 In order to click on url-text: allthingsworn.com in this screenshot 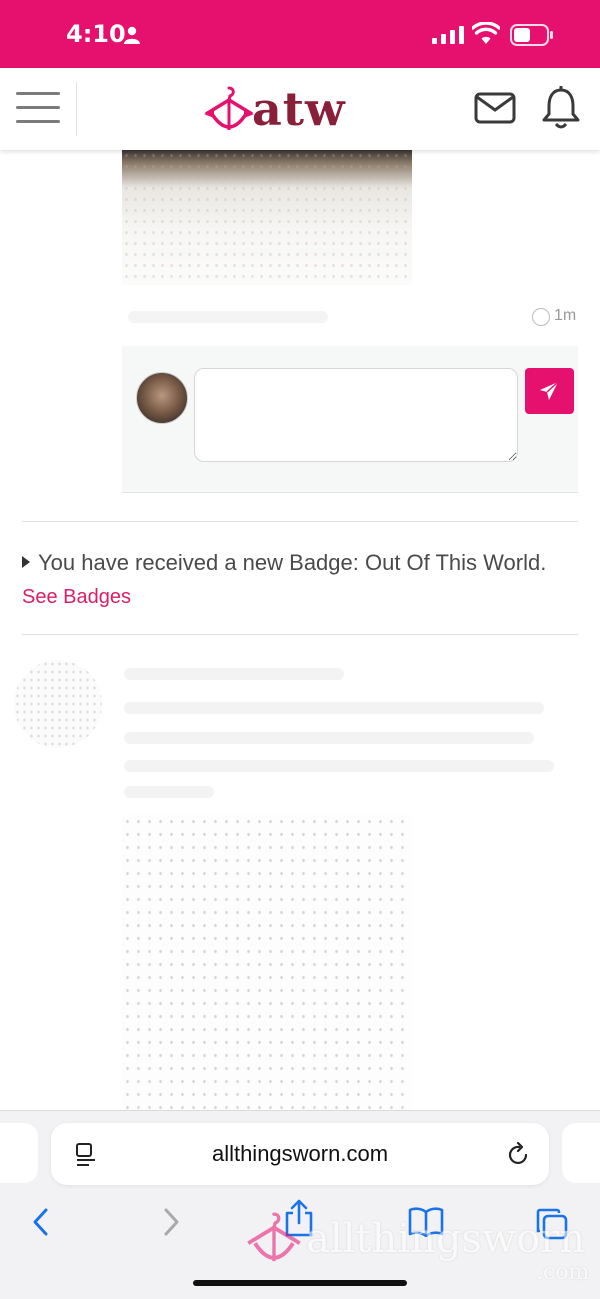, I will do `click(300, 1153)`.